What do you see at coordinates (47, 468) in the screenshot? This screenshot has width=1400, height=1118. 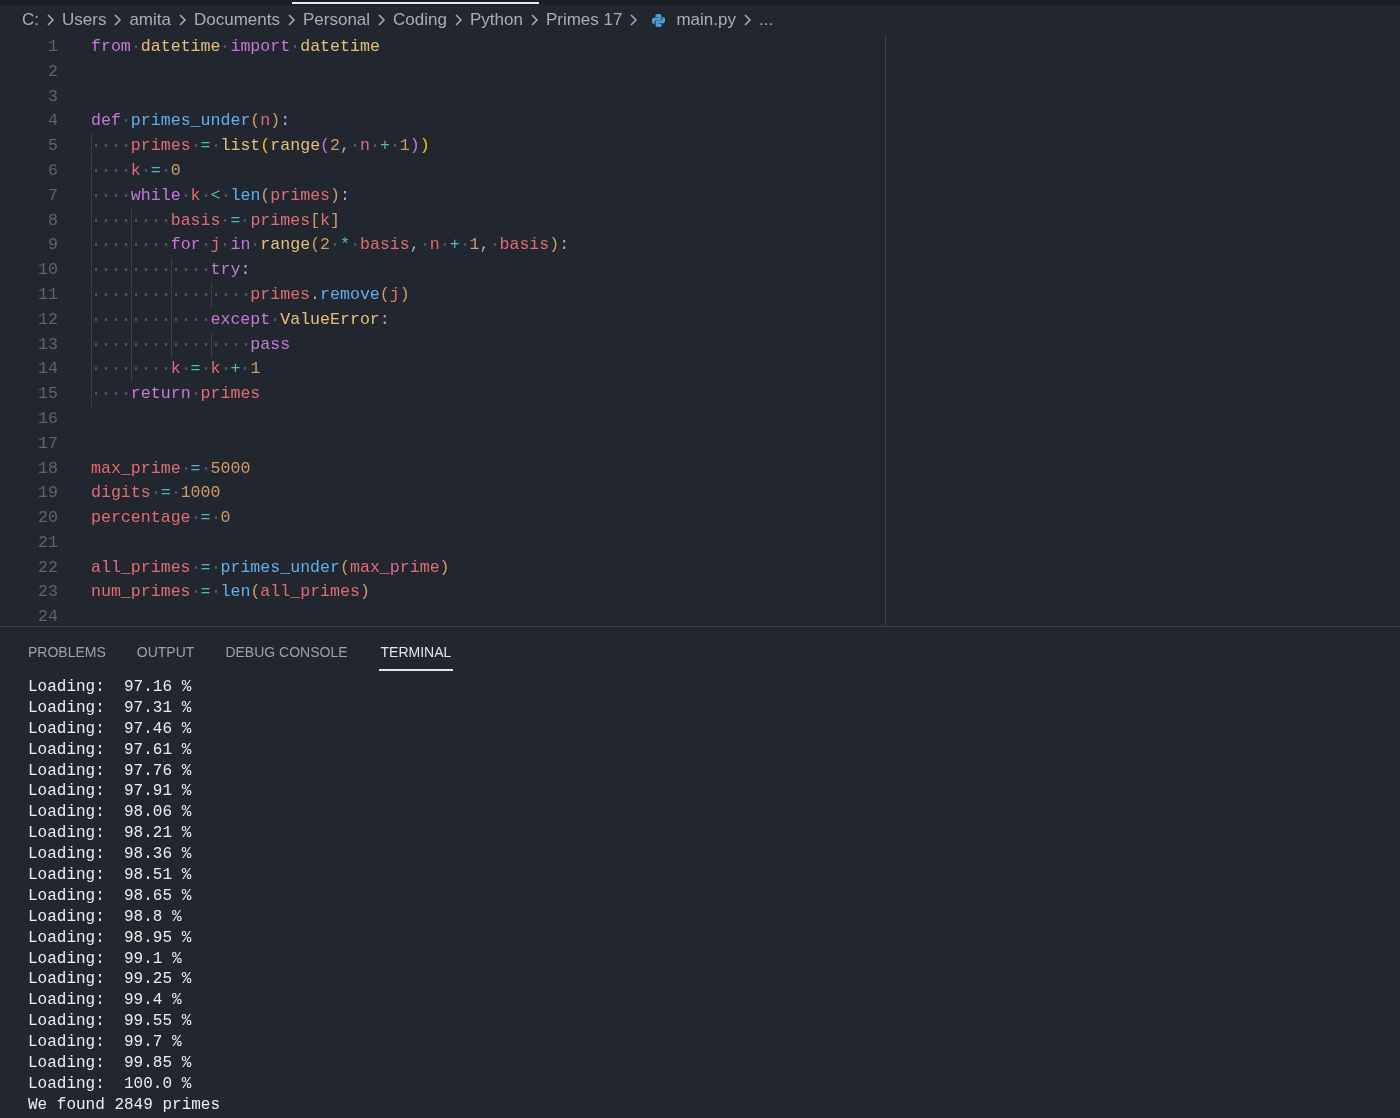 I see `line-number: 18` at bounding box center [47, 468].